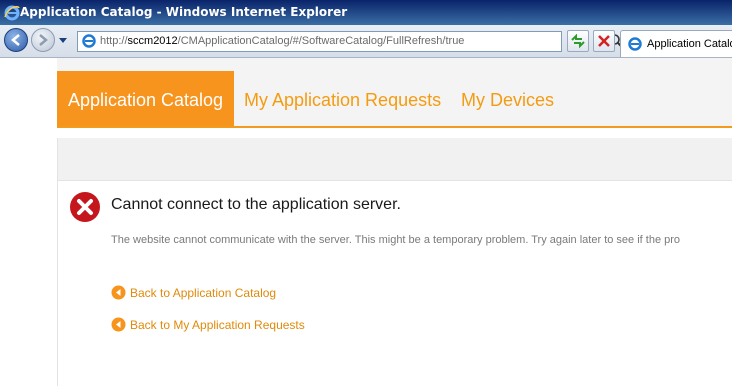 This screenshot has height=386, width=732. I want to click on content-header-band, so click(395, 159).